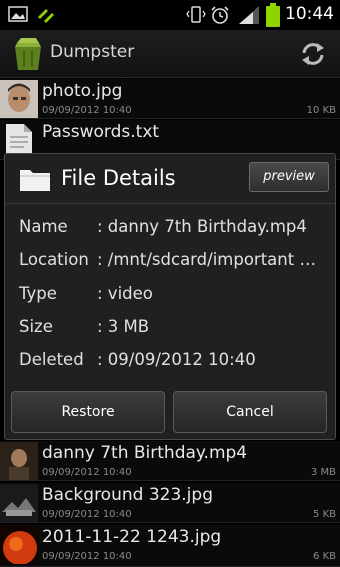 This screenshot has width=340, height=567. Describe the element at coordinates (19, 99) in the screenshot. I see `photo-thumbnail` at that location.